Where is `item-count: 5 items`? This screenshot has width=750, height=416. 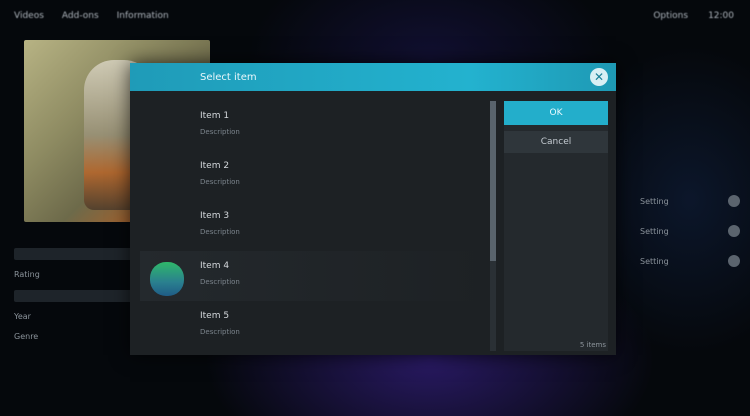 item-count: 5 items is located at coordinates (592, 345).